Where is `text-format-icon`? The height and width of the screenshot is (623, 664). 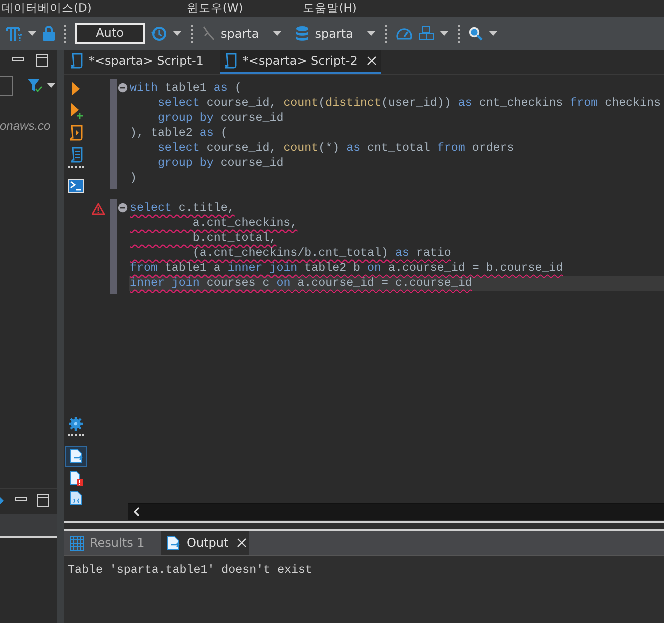
text-format-icon is located at coordinates (14, 34).